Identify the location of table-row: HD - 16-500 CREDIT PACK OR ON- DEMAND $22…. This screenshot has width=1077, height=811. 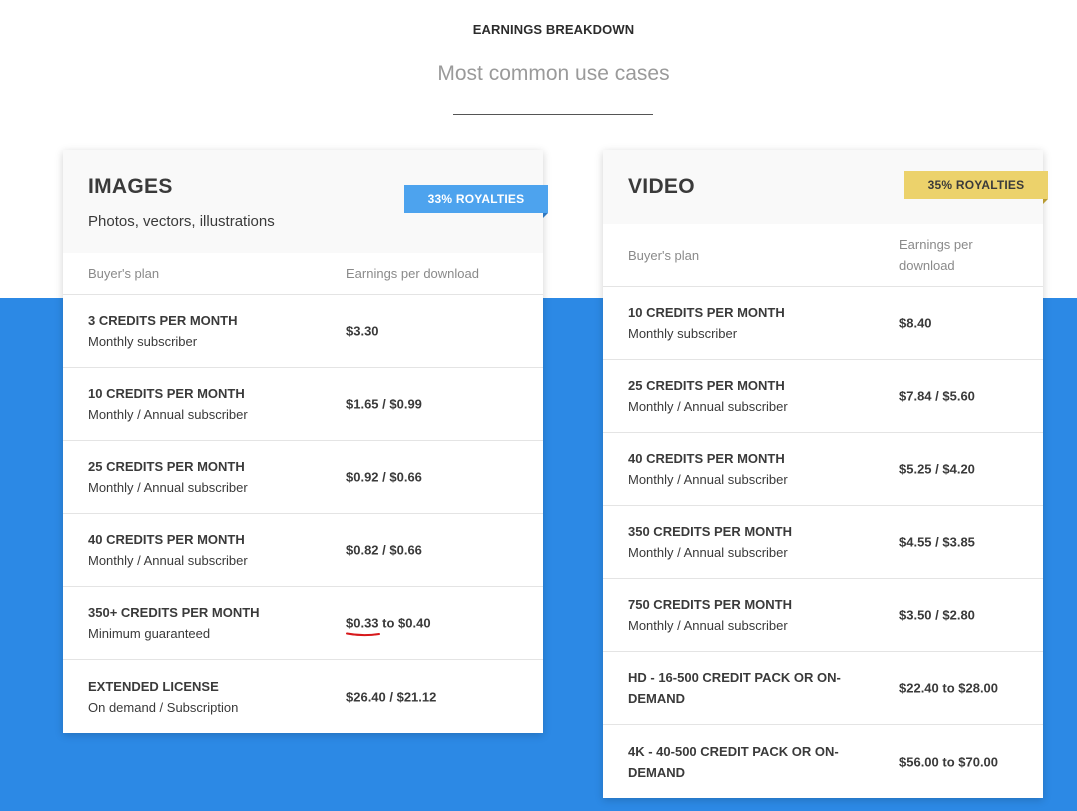
(823, 688).